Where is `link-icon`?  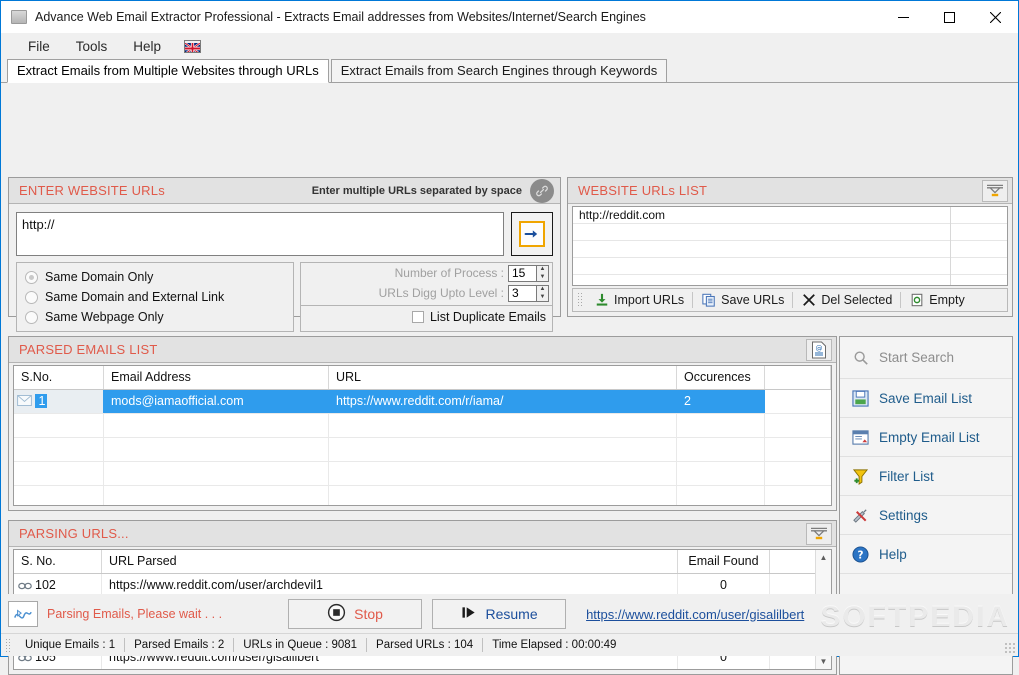 link-icon is located at coordinates (542, 190).